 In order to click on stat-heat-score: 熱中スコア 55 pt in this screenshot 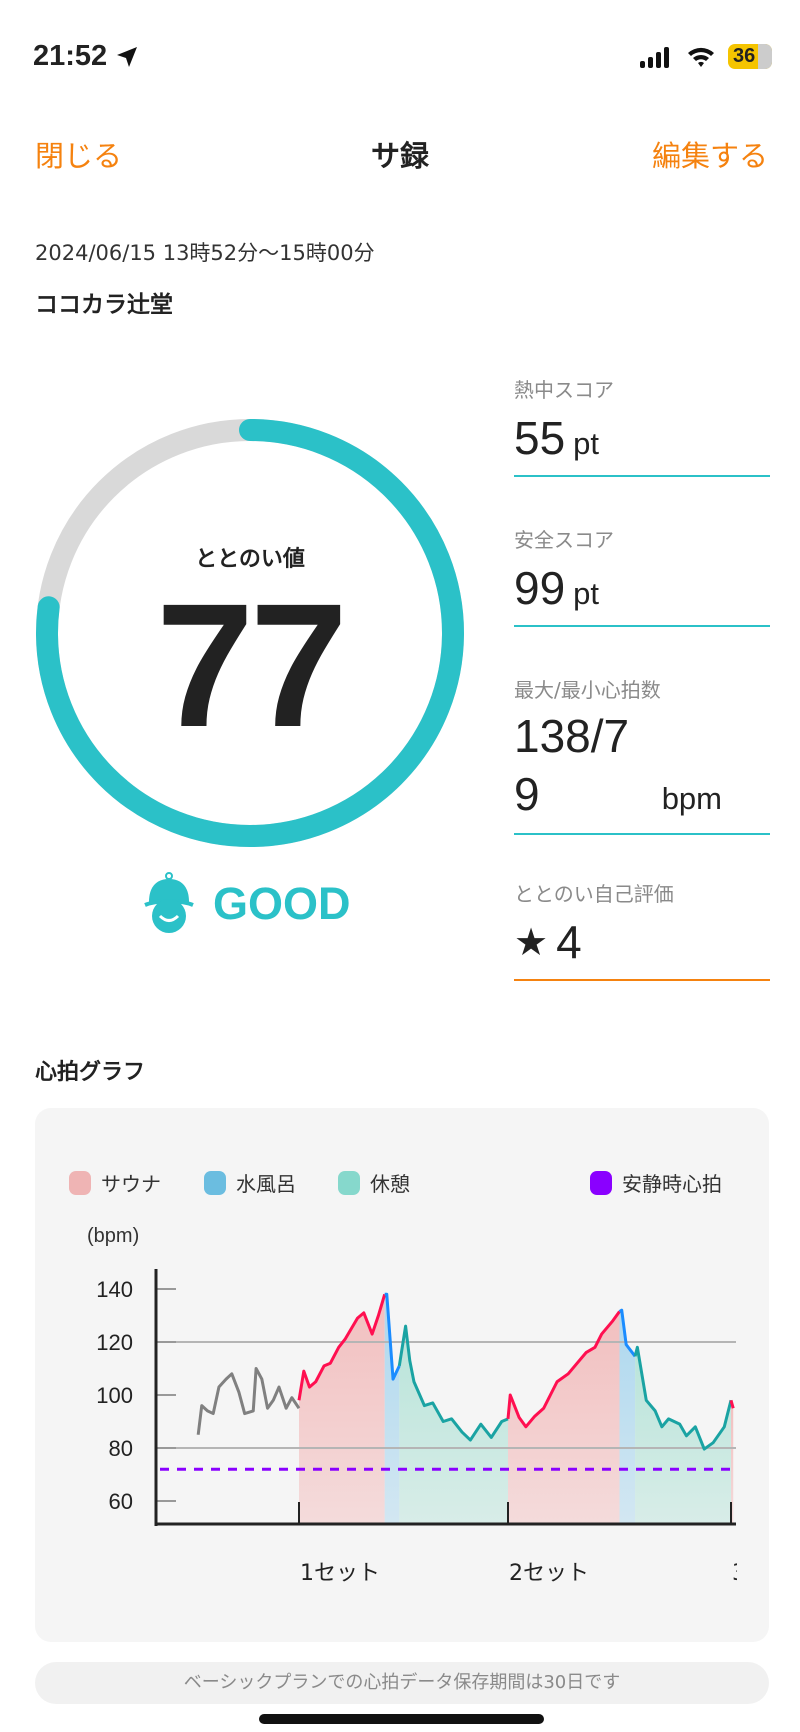, I will do `click(642, 425)`.